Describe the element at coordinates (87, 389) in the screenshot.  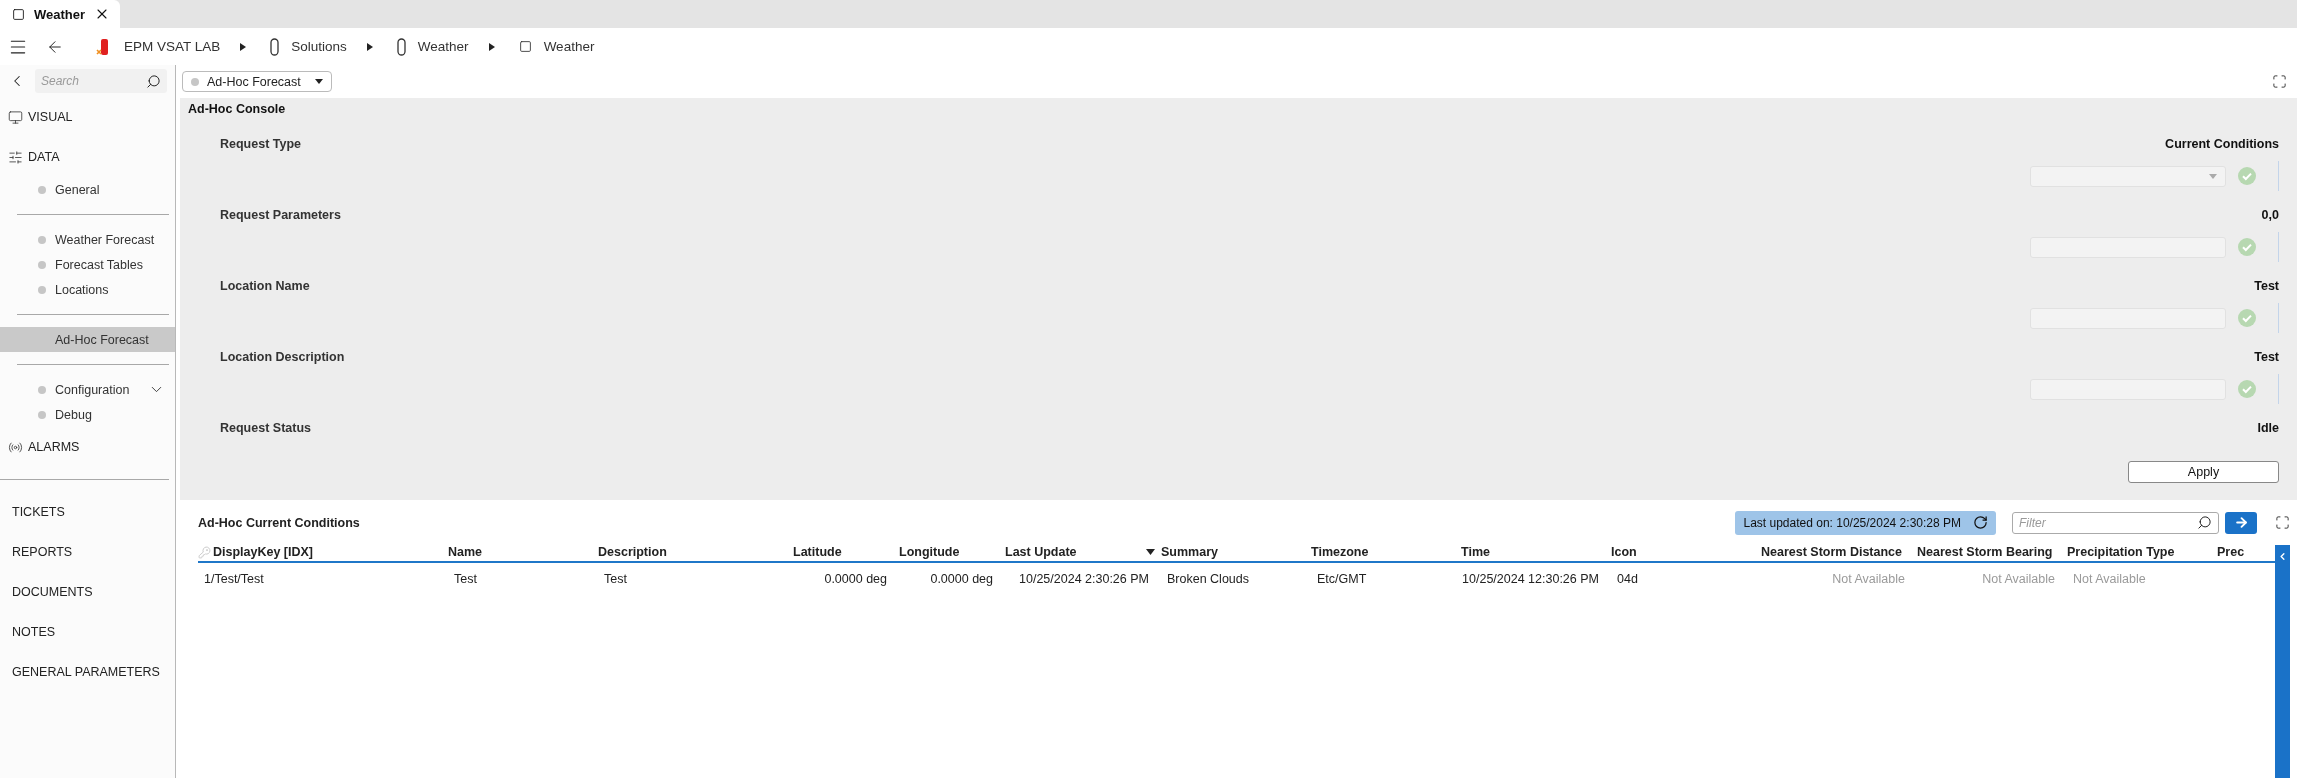
I see `nav-item: Configuration` at that location.